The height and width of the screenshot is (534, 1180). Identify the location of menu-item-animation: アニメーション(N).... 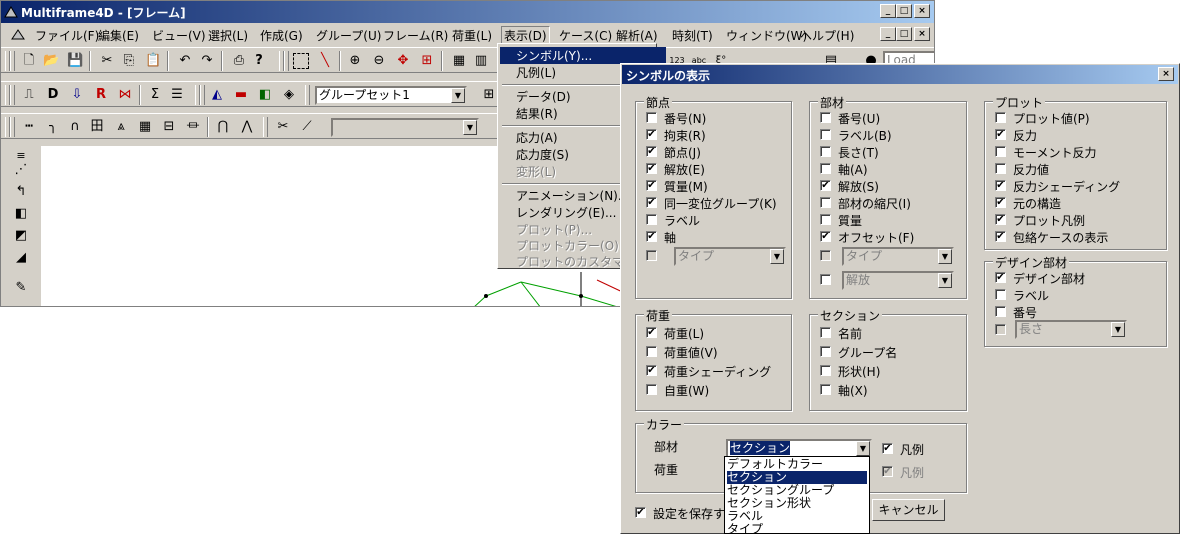
(572, 195).